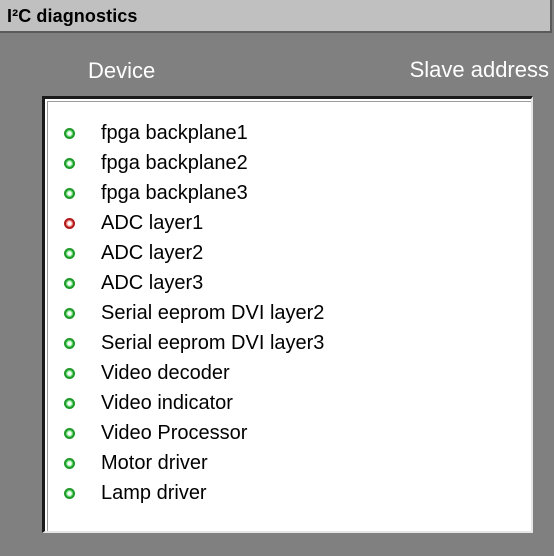  Describe the element at coordinates (289, 253) in the screenshot. I see `device-list-item: ADC layer2` at that location.